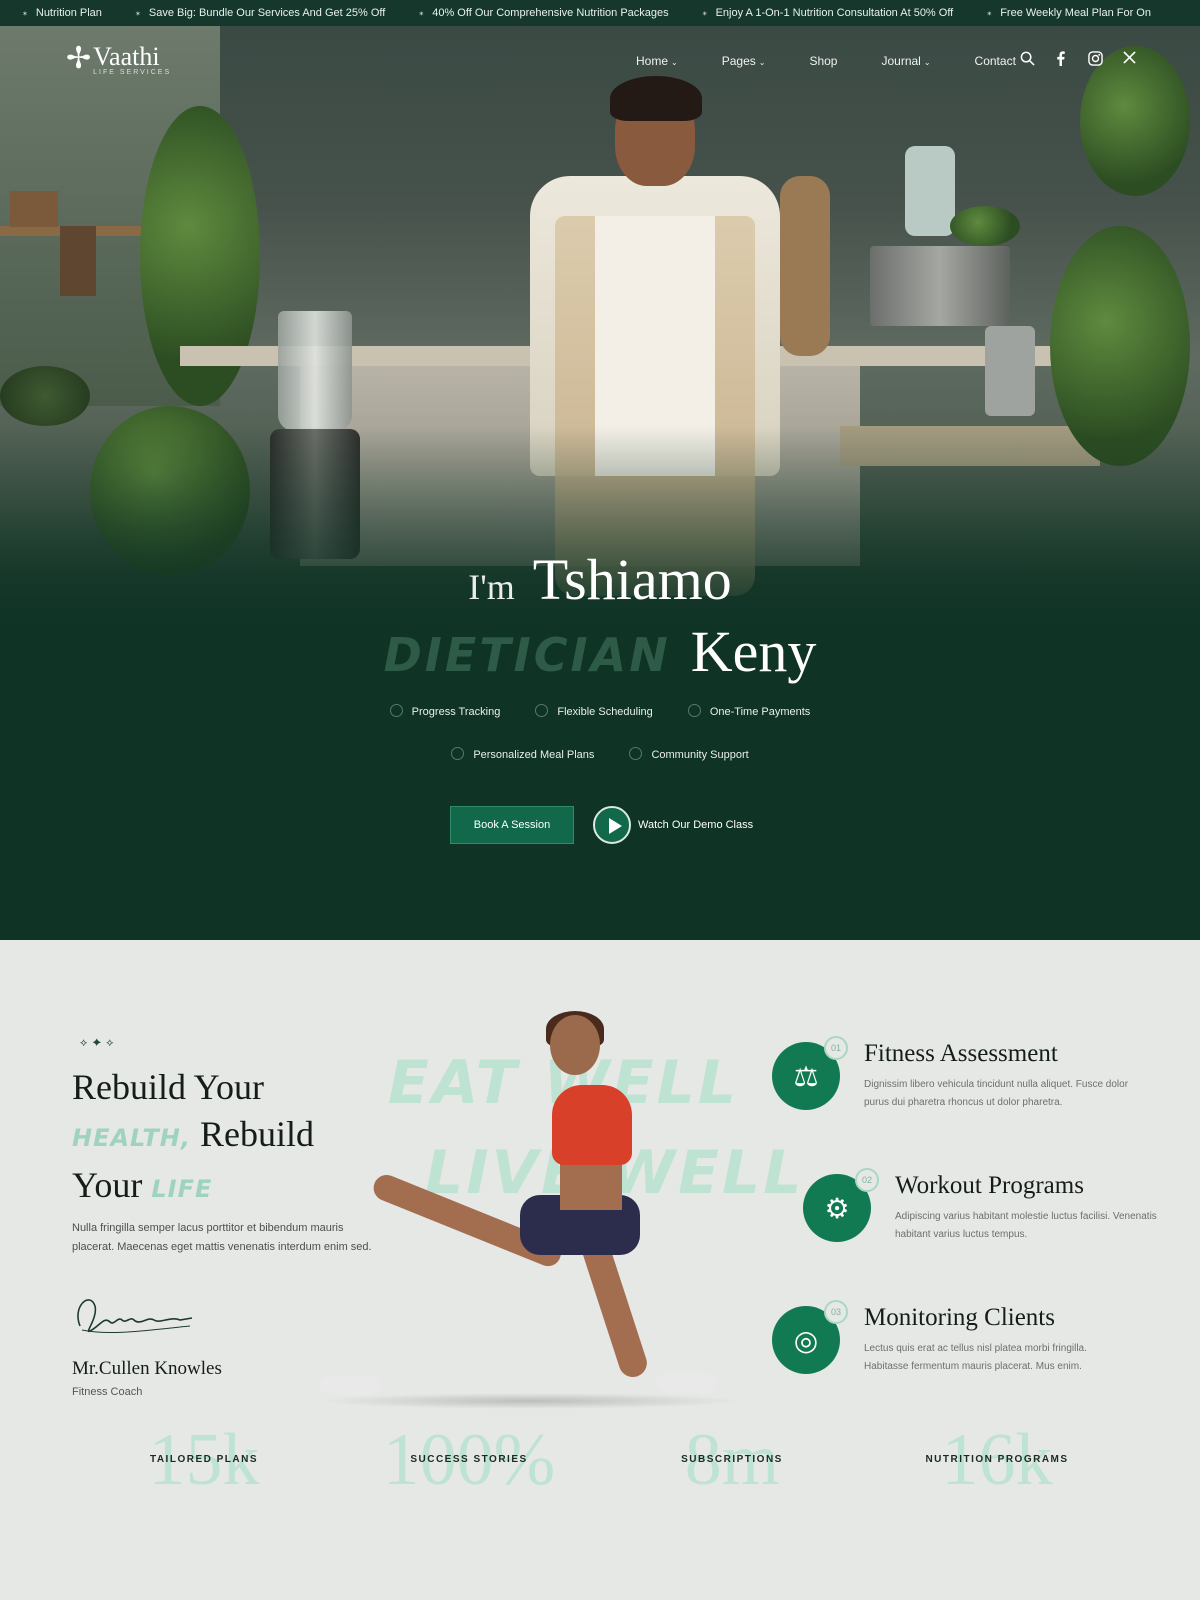 This screenshot has width=1200, height=1600. I want to click on search-icon, so click(1027, 60).